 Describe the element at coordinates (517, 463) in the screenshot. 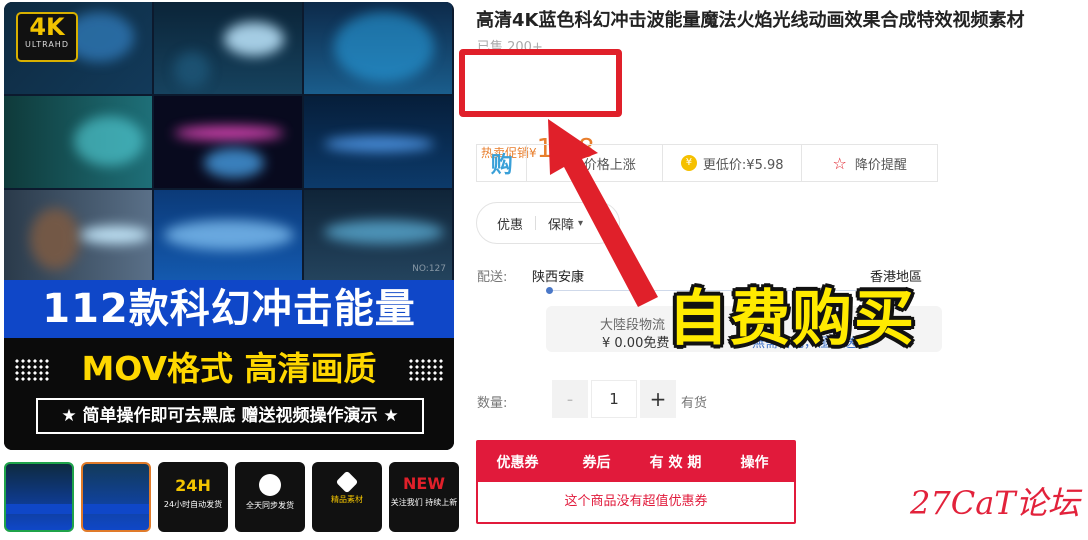

I see `coupon-col-coupon: 优惠券` at that location.